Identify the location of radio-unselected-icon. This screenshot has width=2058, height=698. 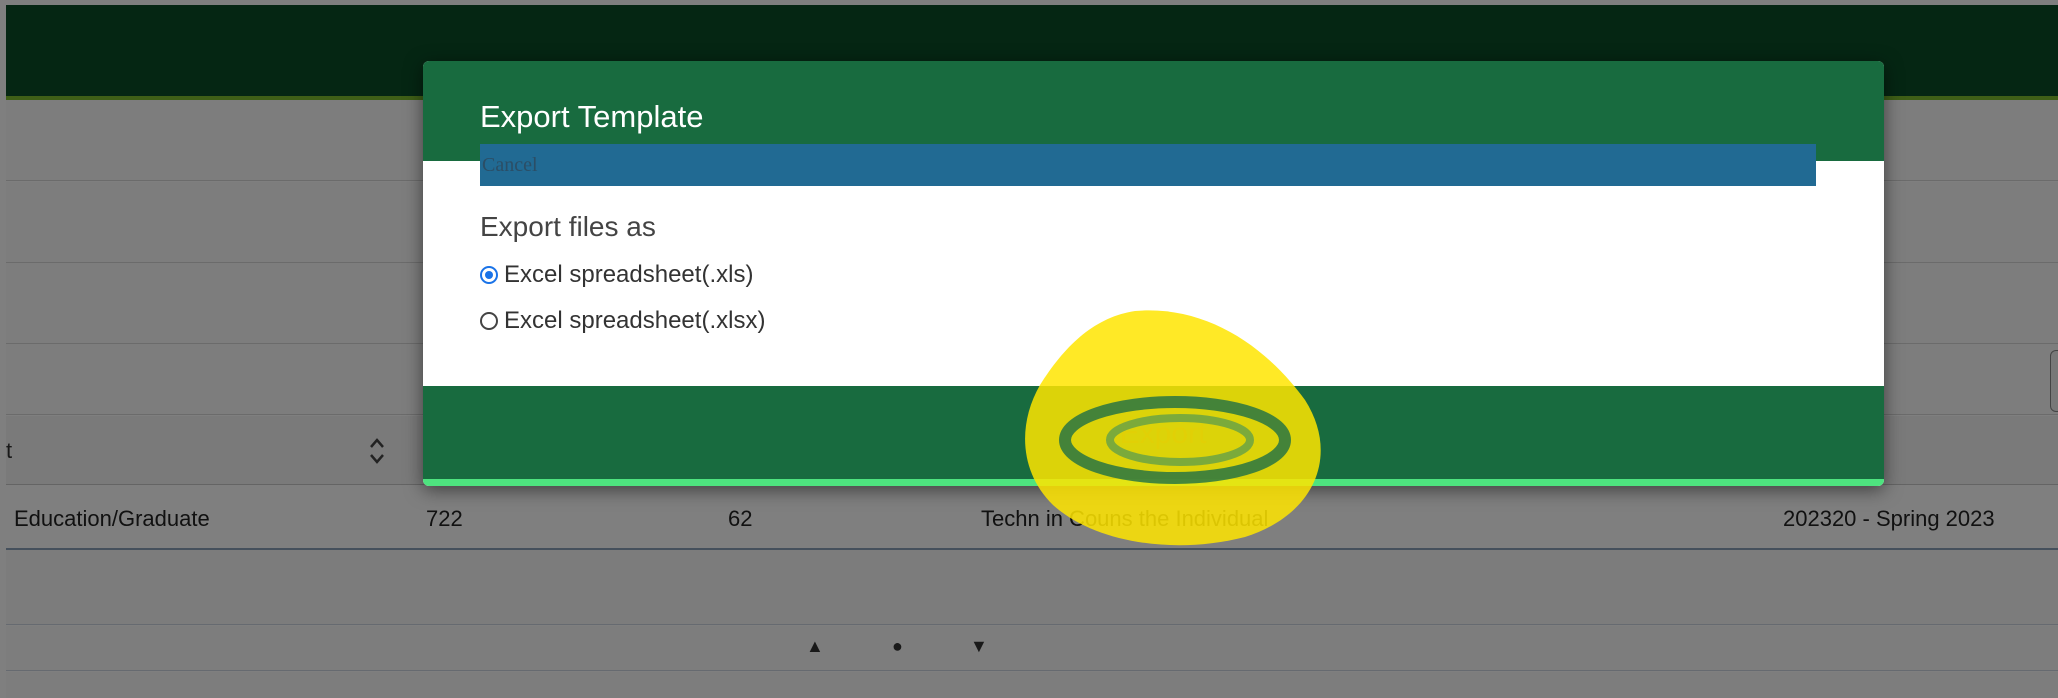
(489, 321).